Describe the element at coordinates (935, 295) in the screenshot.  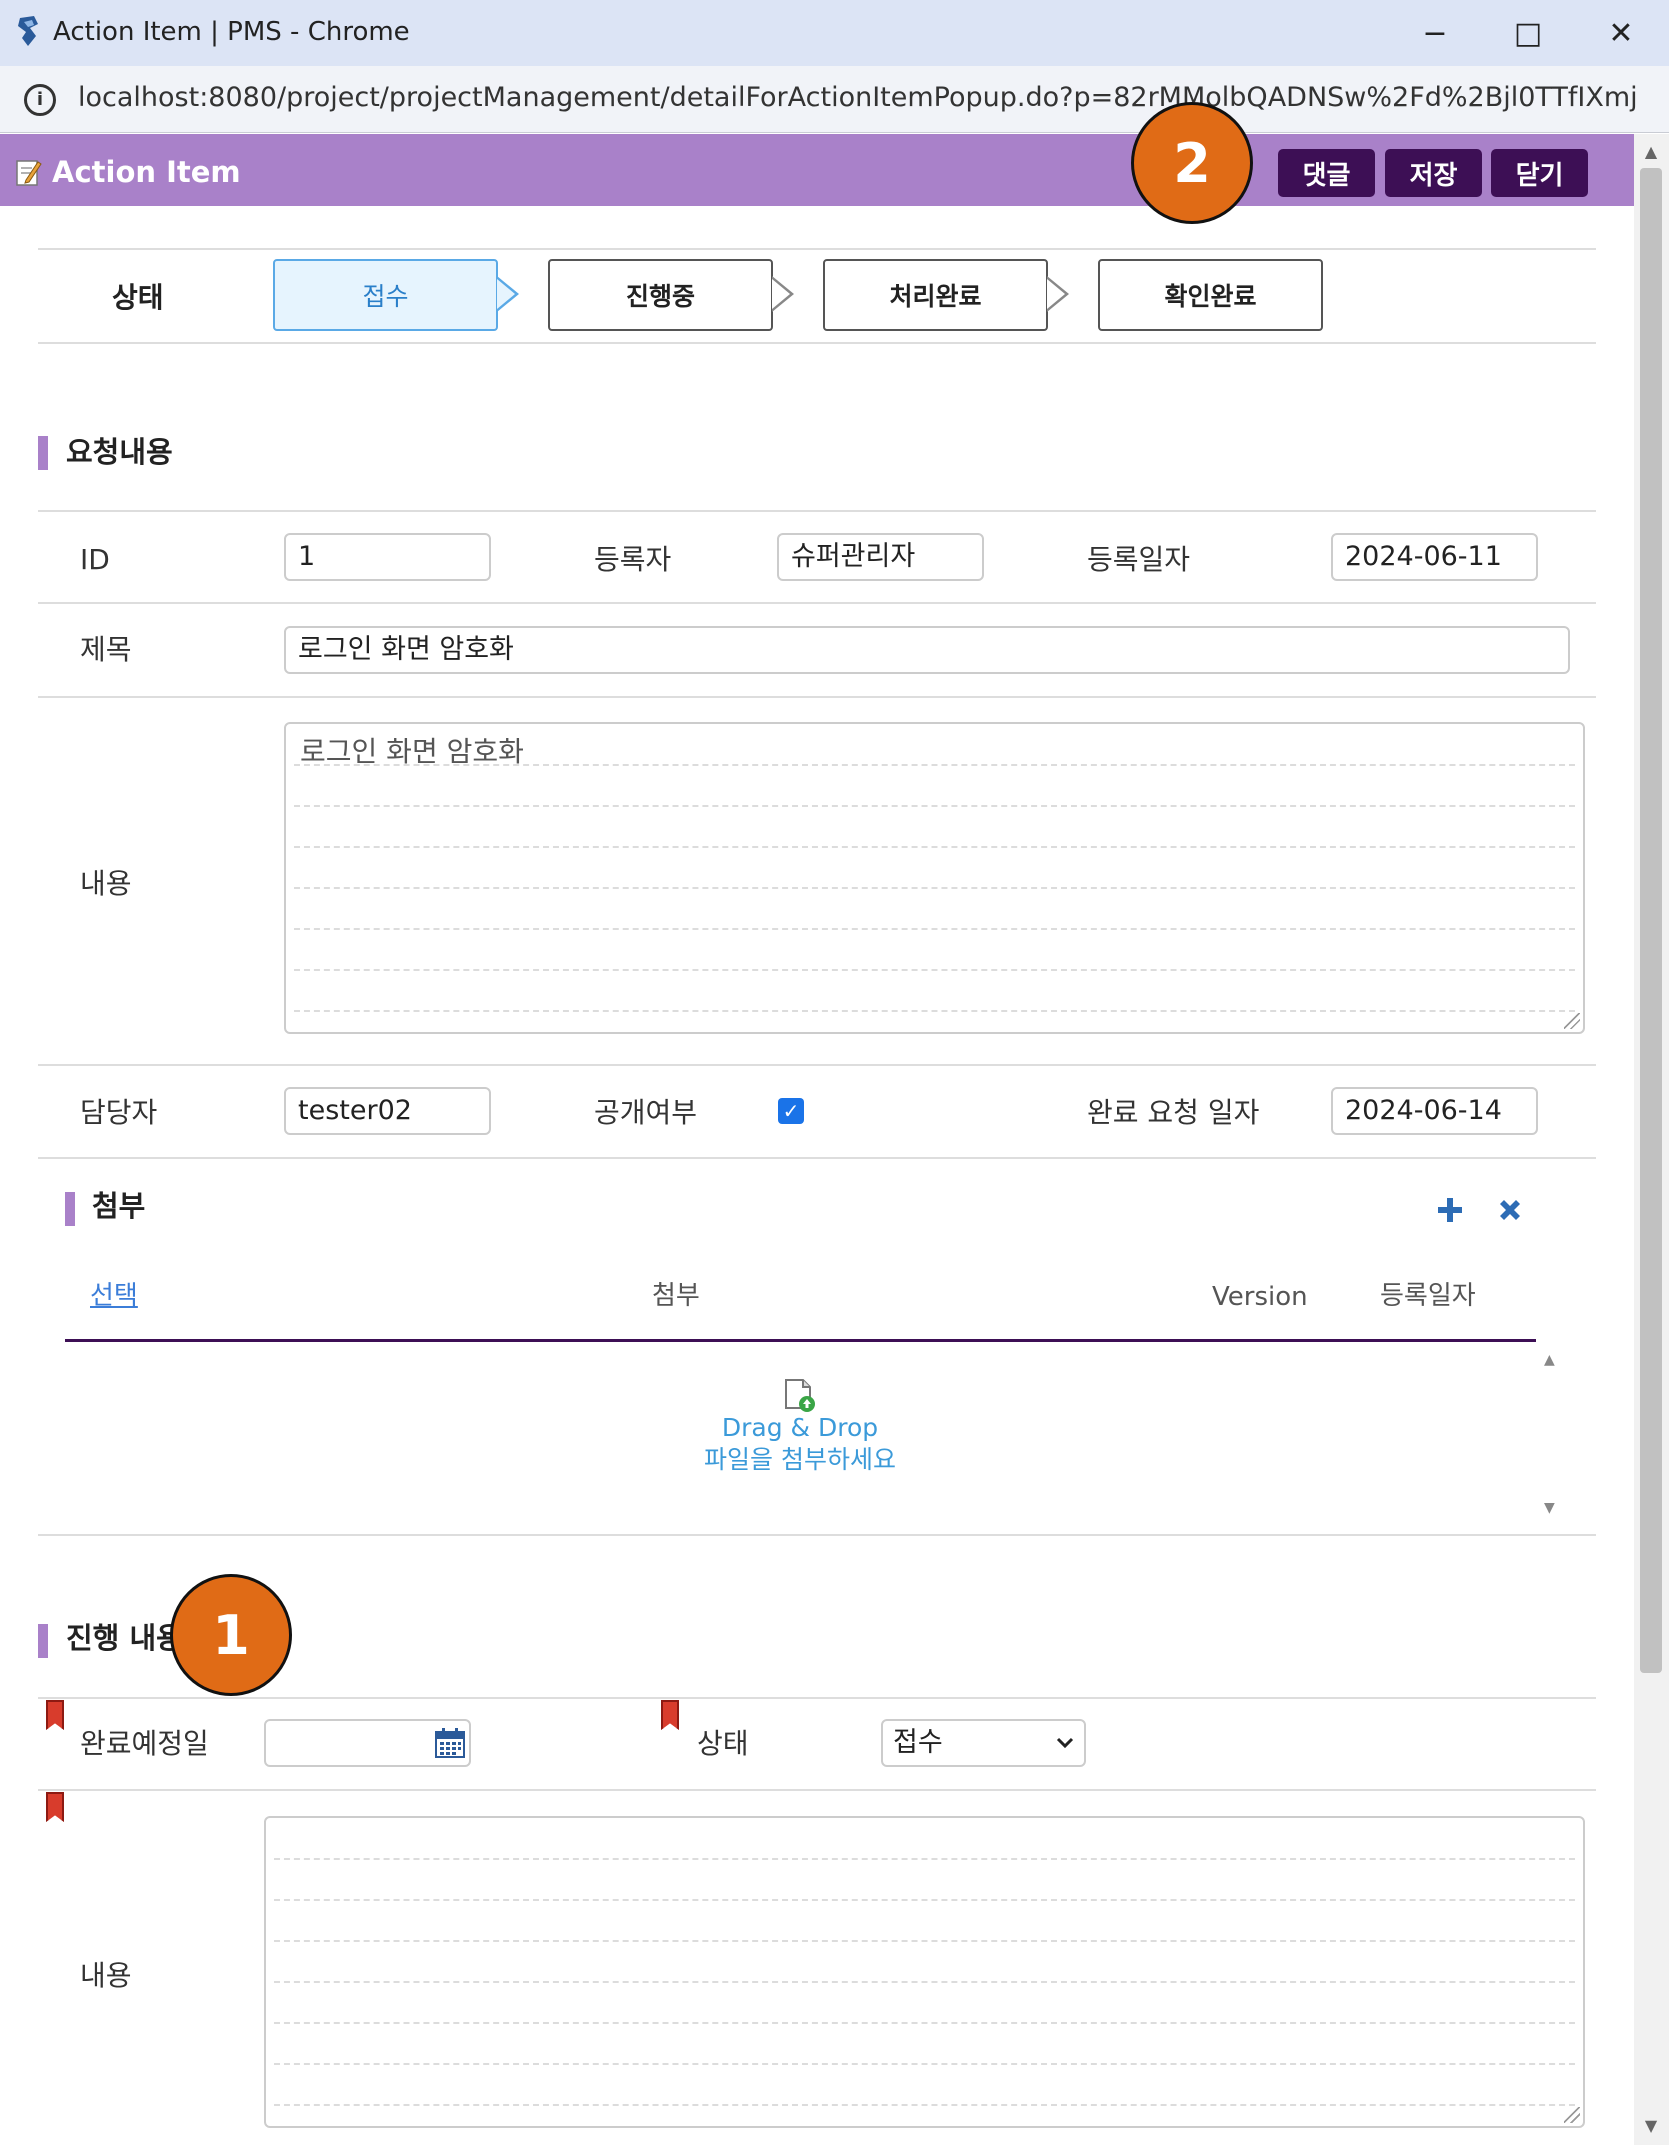
I see `step-processed: 처리완료` at that location.